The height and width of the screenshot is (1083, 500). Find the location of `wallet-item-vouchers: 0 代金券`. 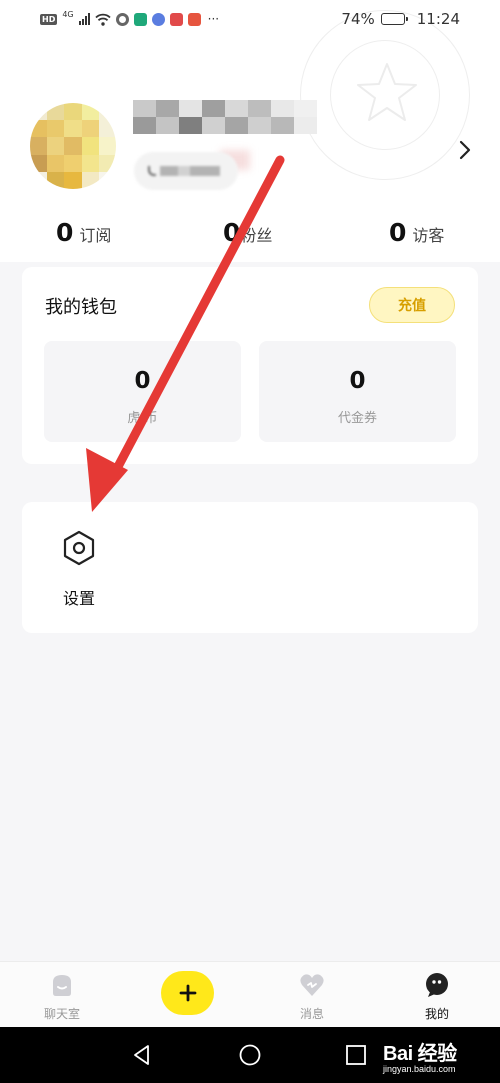

wallet-item-vouchers: 0 代金券 is located at coordinates (357, 391).